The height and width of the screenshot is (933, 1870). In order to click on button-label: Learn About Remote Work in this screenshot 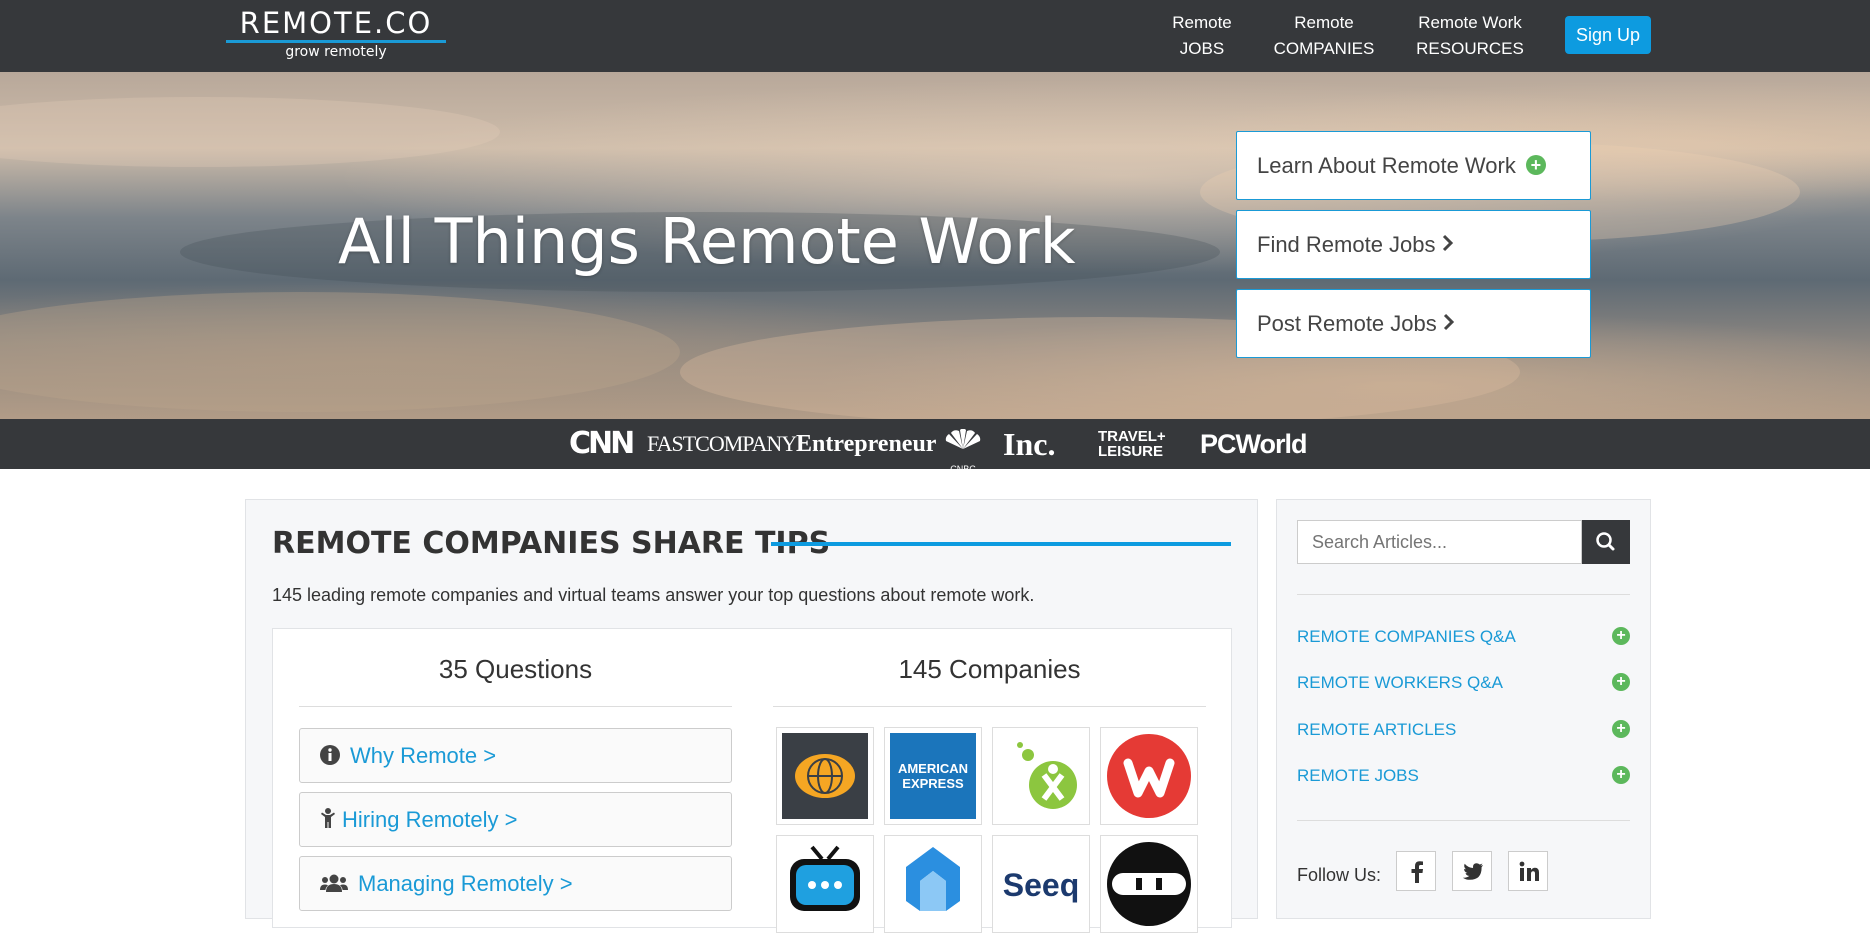, I will do `click(1386, 165)`.